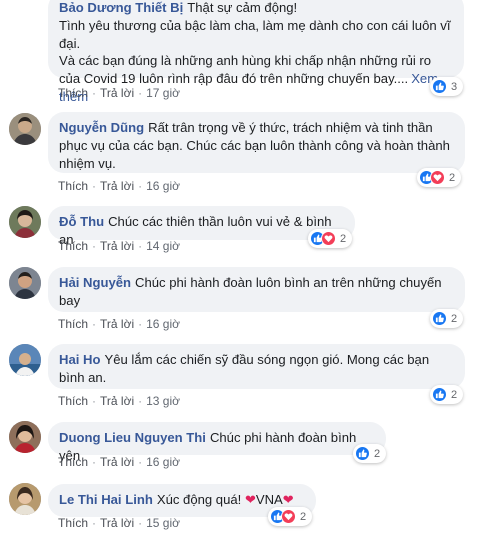 The width and height of the screenshot is (496, 542). What do you see at coordinates (81, 221) in the screenshot?
I see `comment-author: Đỗ Thu` at bounding box center [81, 221].